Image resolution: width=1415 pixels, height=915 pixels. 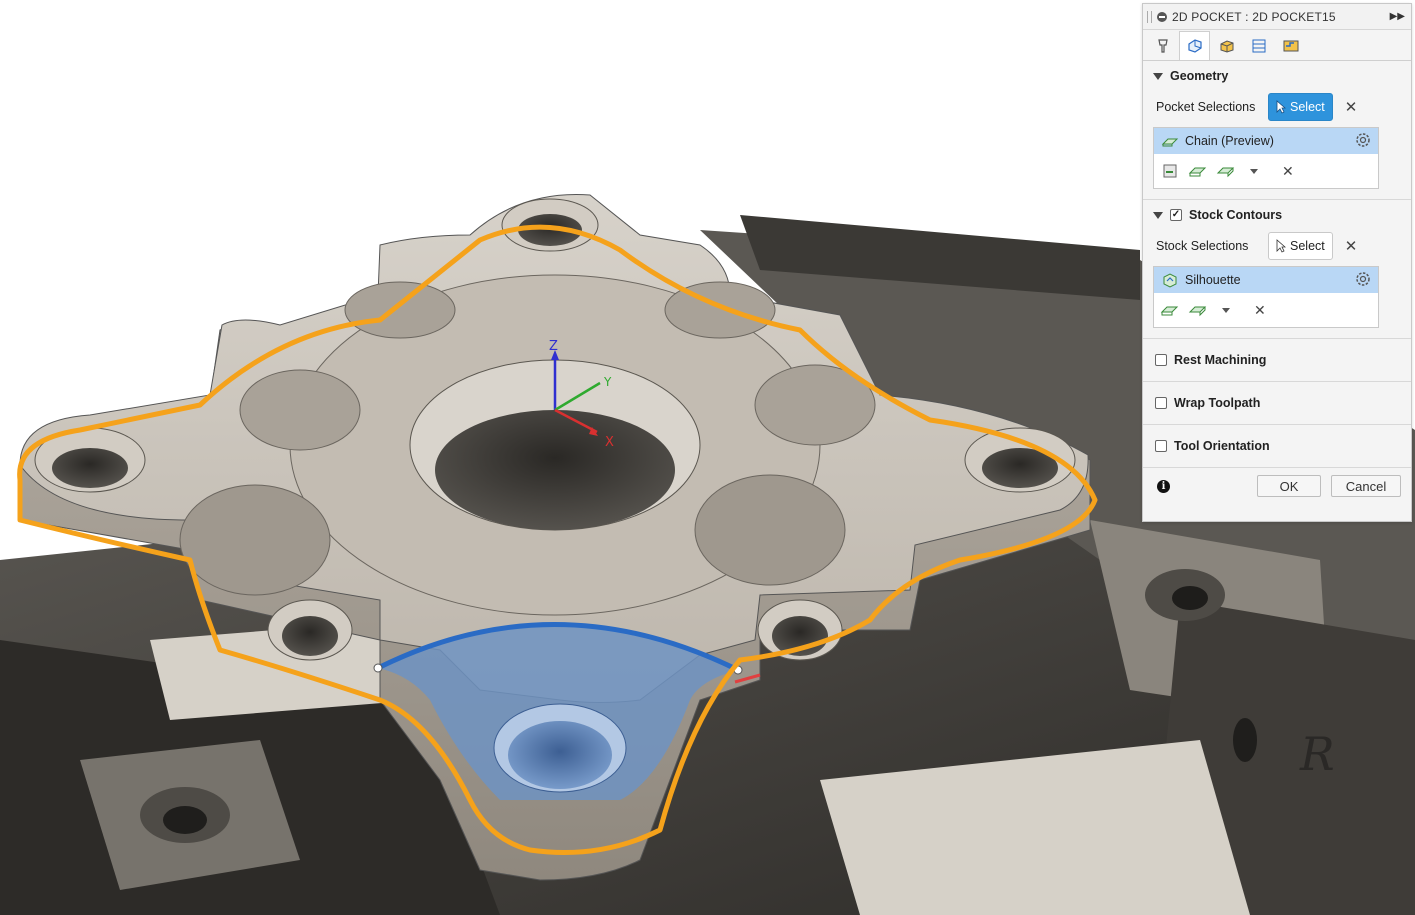 I want to click on face-select-icon, so click(x=1170, y=171).